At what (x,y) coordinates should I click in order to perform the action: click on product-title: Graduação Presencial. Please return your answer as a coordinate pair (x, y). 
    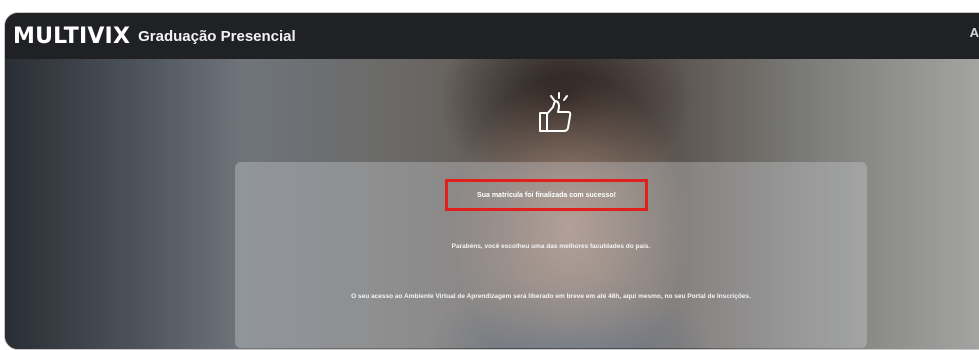
    Looking at the image, I should click on (217, 36).